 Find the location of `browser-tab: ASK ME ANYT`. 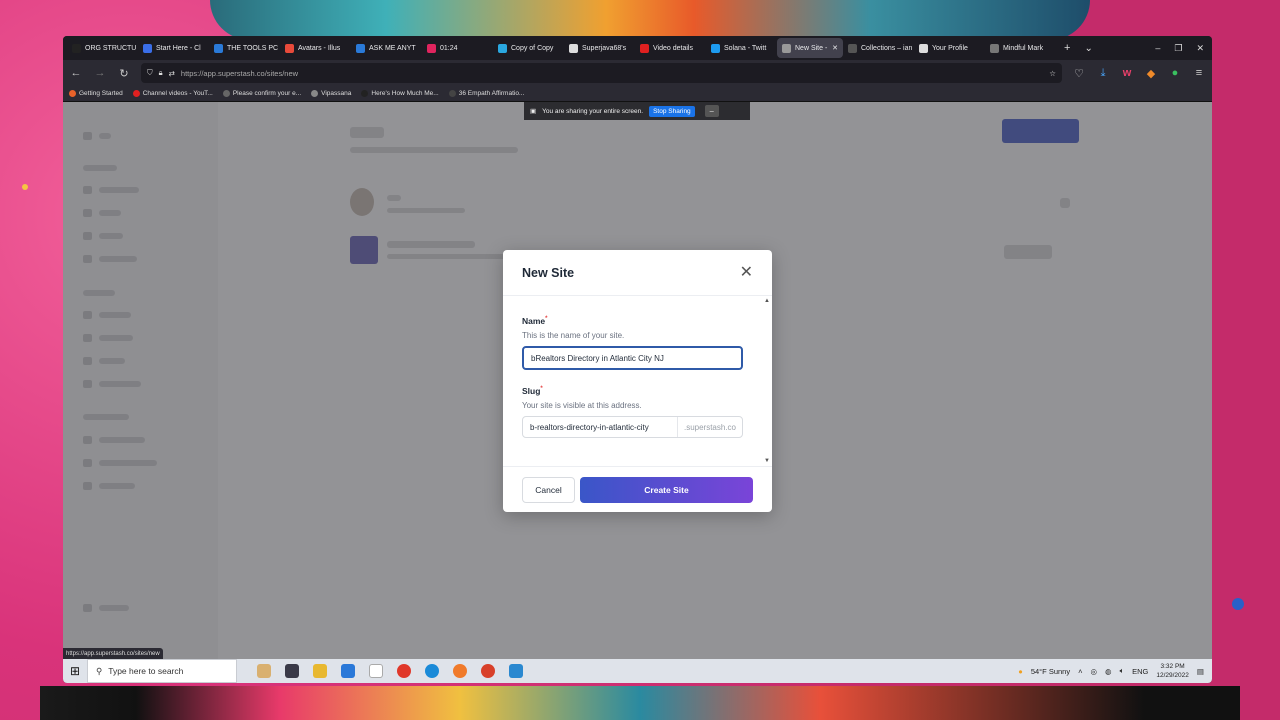

browser-tab: ASK ME ANYT is located at coordinates (386, 48).